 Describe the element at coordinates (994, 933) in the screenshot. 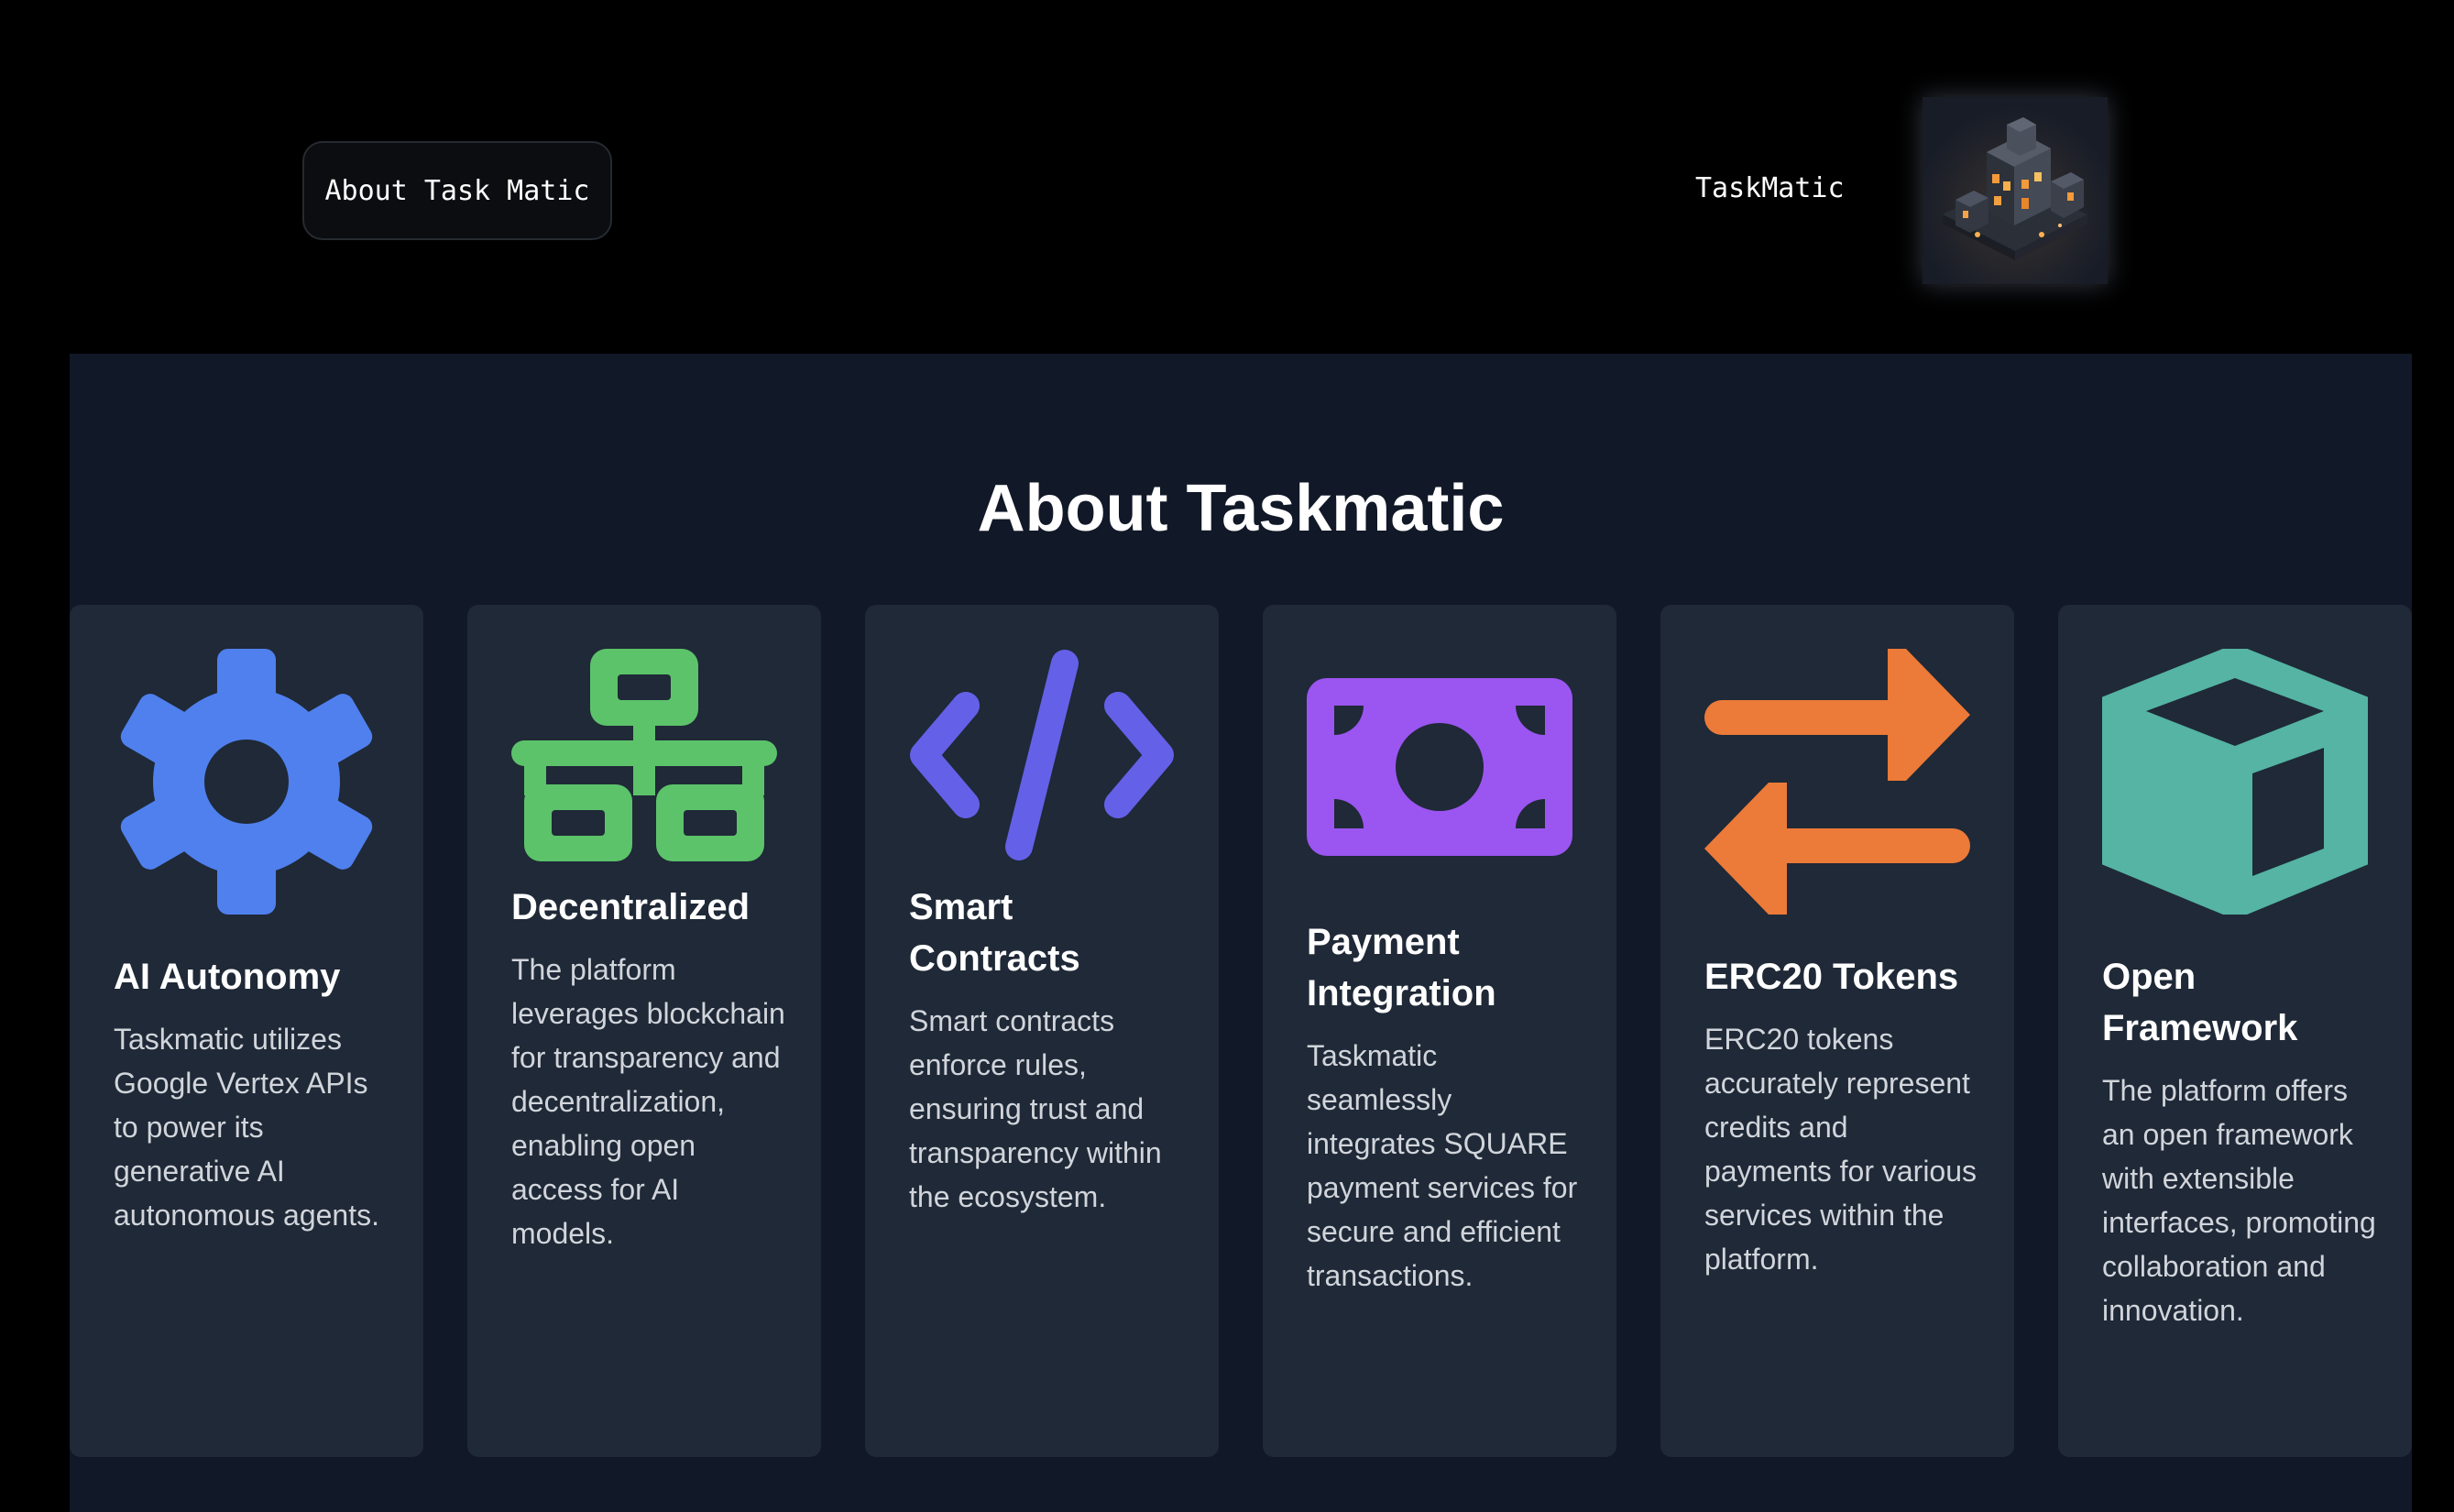

I see `card-title: Smart Contracts` at that location.